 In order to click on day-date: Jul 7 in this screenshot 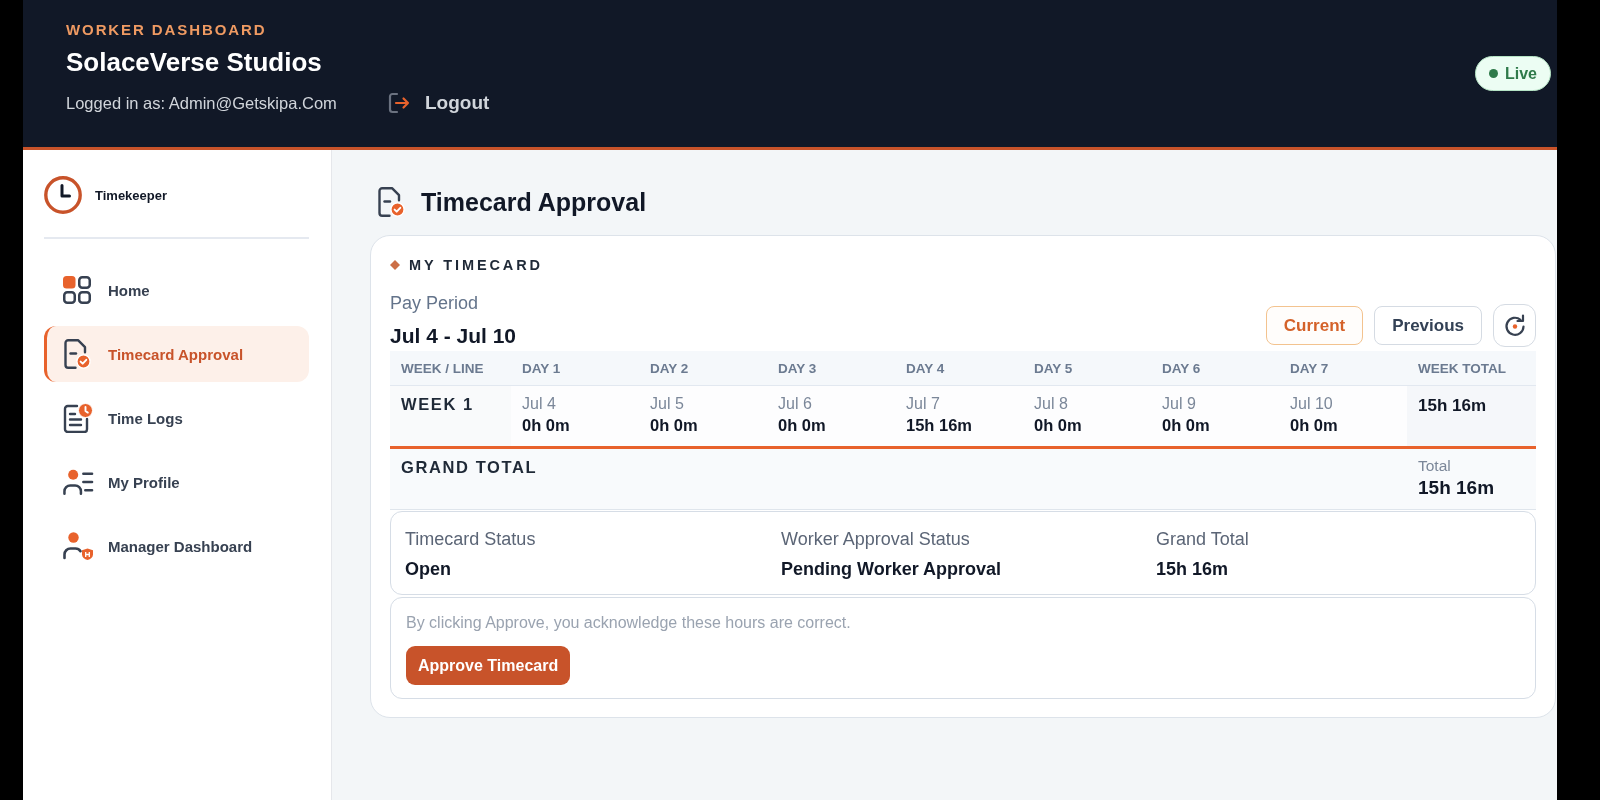, I will do `click(923, 404)`.